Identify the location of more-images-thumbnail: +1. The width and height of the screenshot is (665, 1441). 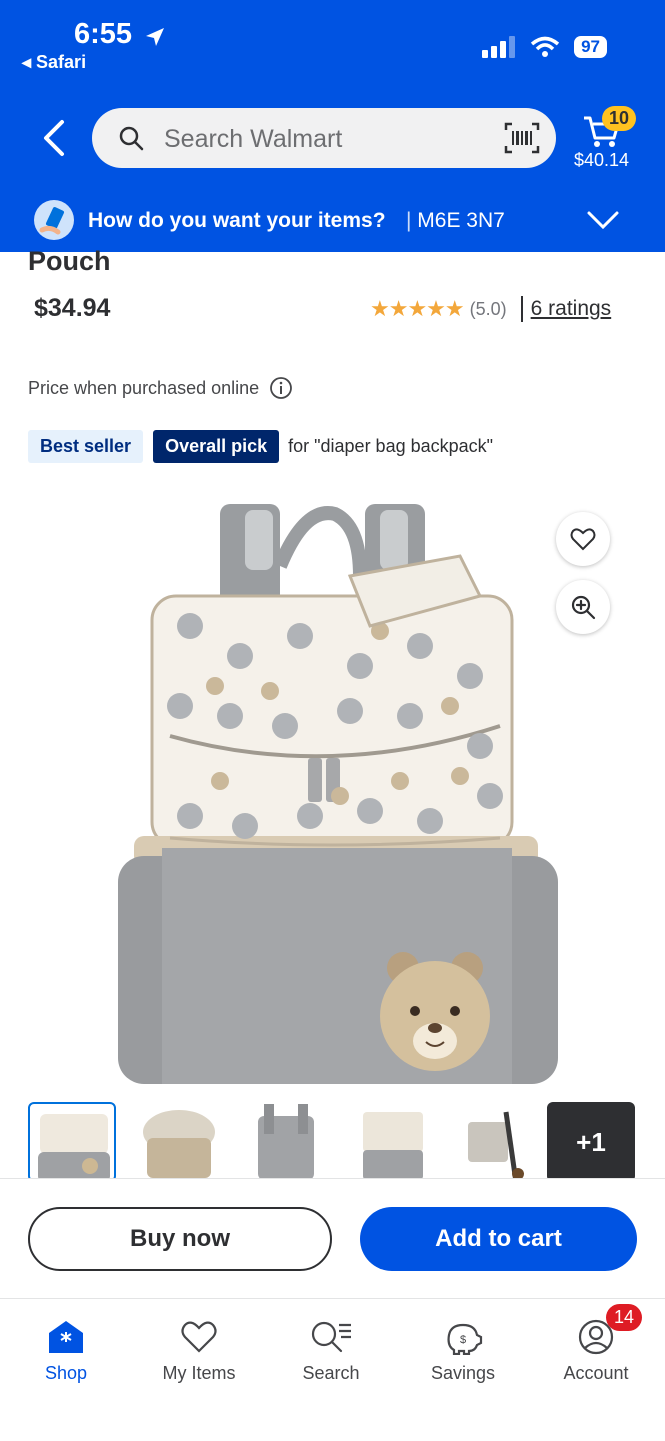
(591, 1140).